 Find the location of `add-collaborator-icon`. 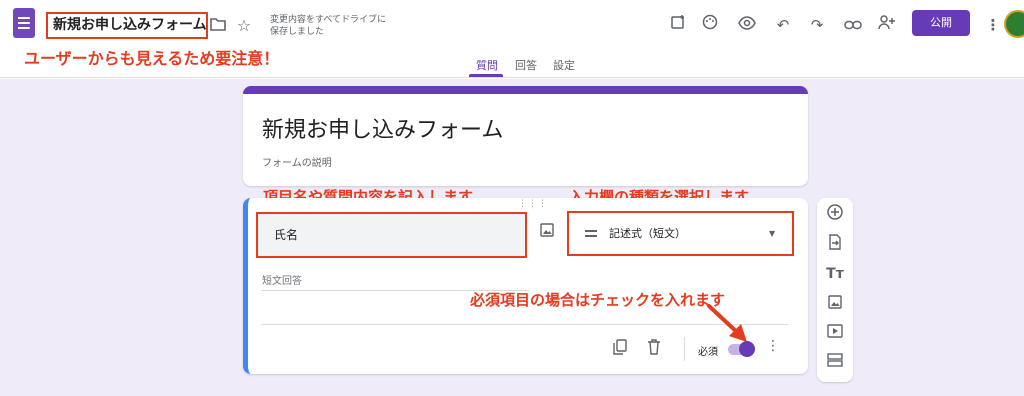

add-collaborator-icon is located at coordinates (887, 25).